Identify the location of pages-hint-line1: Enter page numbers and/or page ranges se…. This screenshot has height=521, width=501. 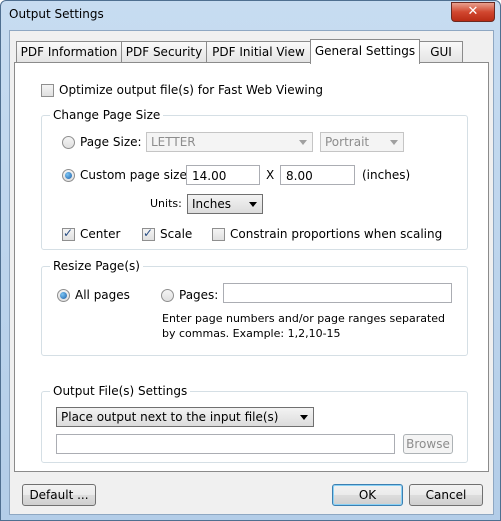
(304, 318).